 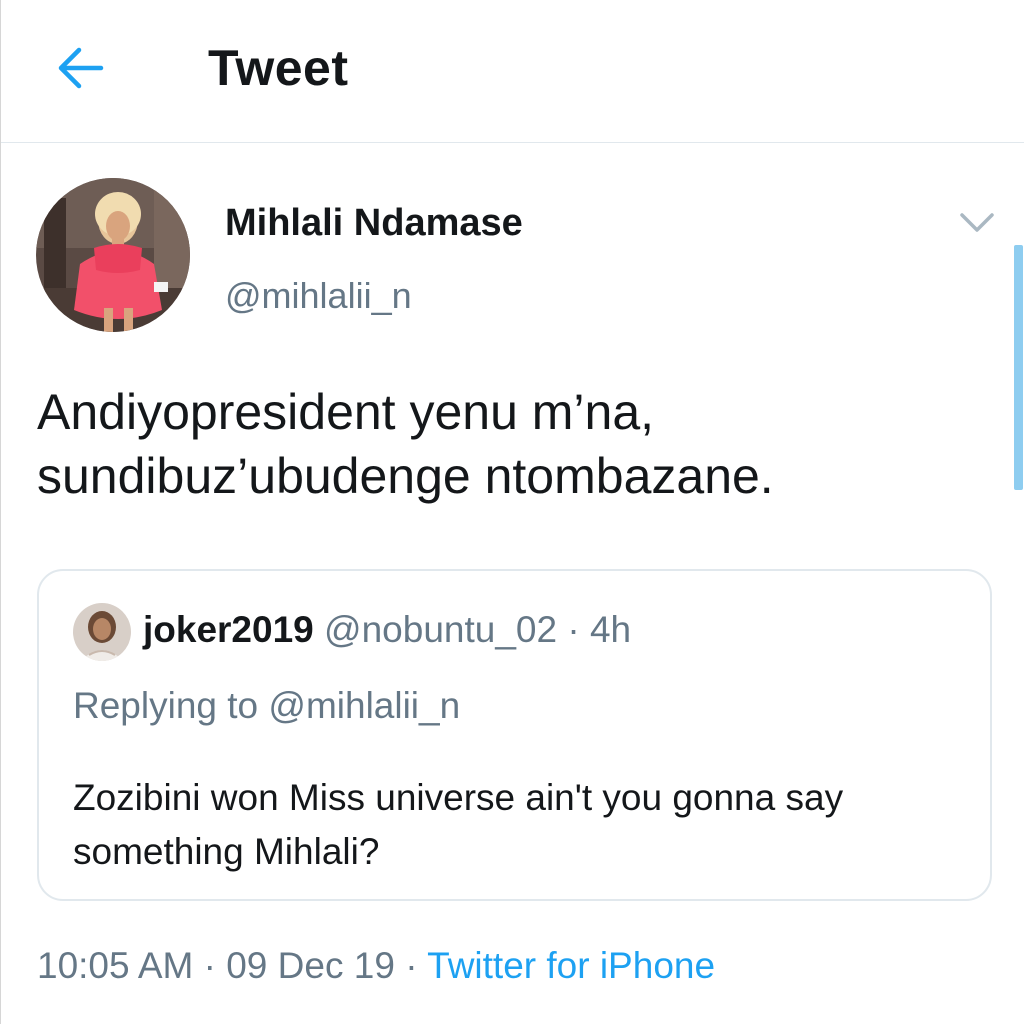 I want to click on chevron-down-icon, so click(x=977, y=222).